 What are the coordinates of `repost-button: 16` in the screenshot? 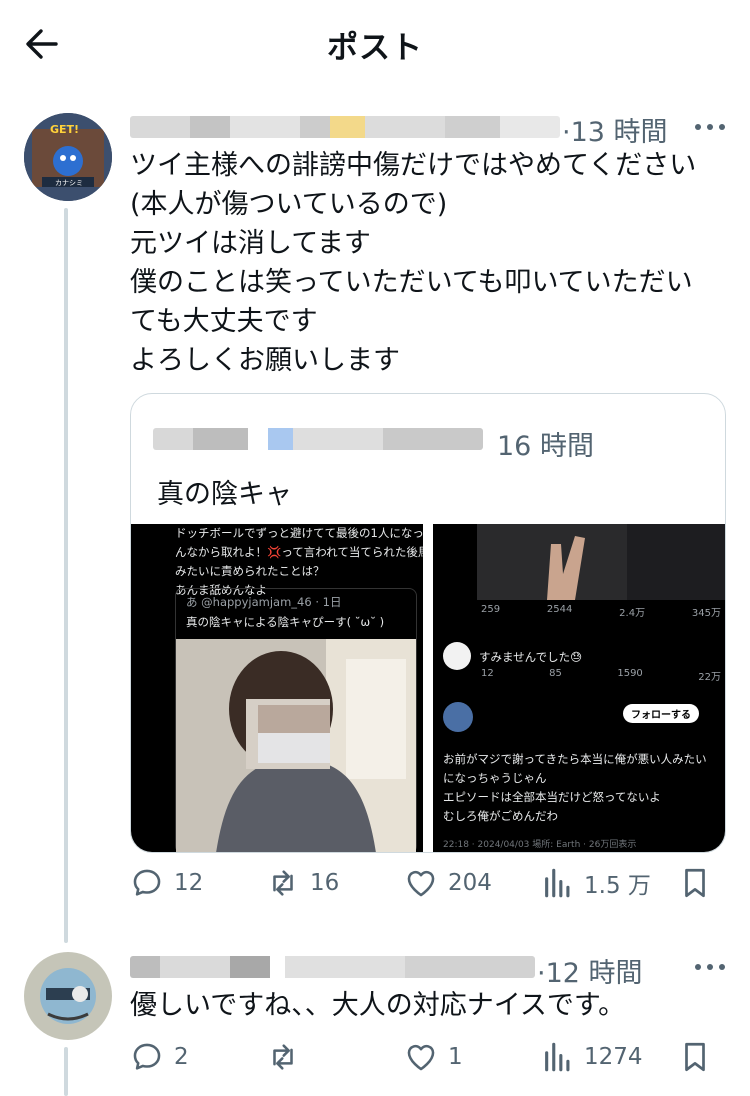 It's located at (302, 883).